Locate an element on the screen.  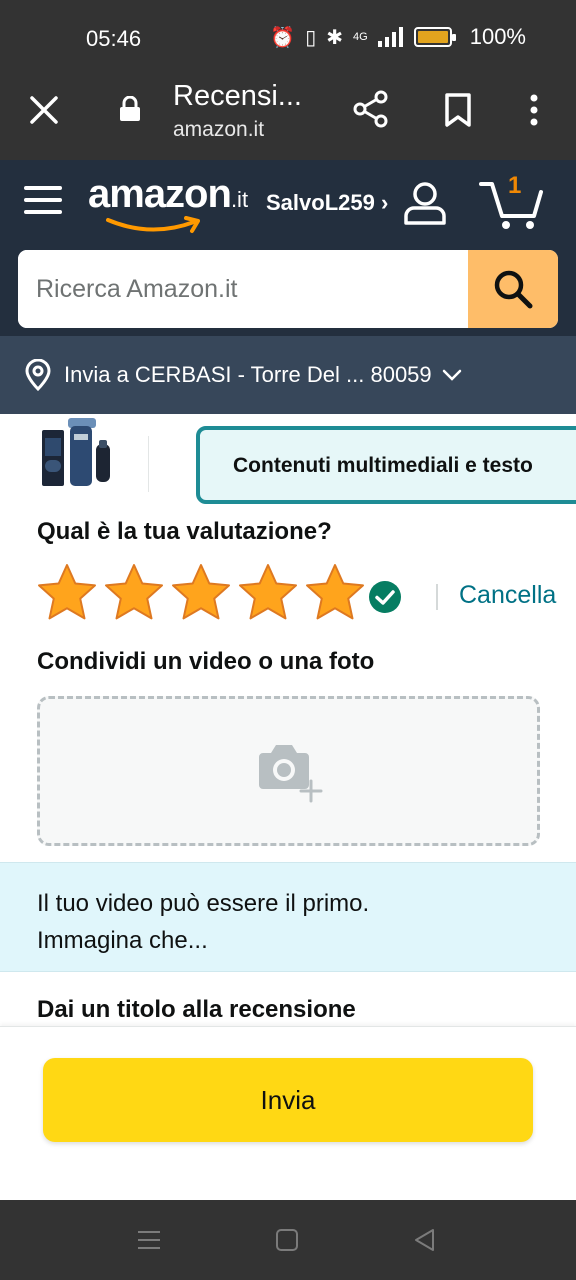
vibrate-icon: ▯ is located at coordinates (311, 37).